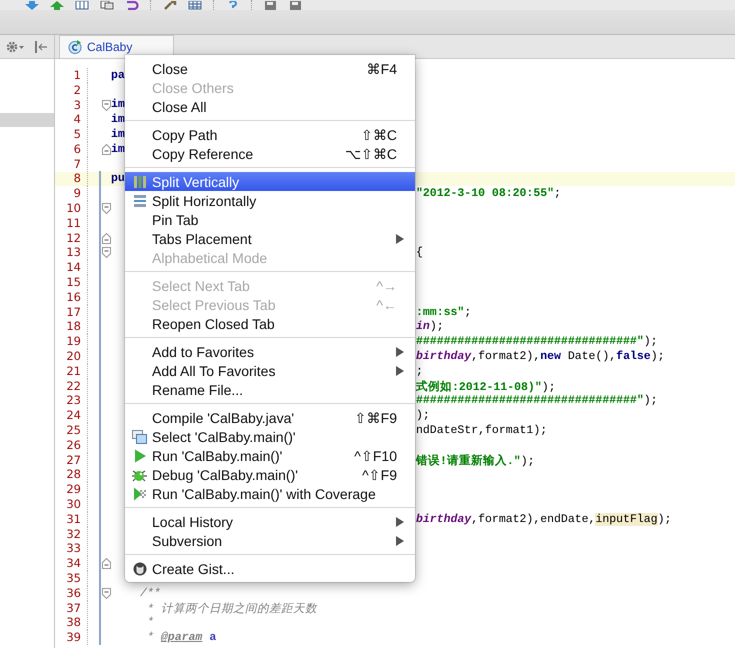 This screenshot has height=648, width=735. Describe the element at coordinates (270, 455) in the screenshot. I see `menu-item: Run 'CalBaby.main()' ^⇧F10` at that location.